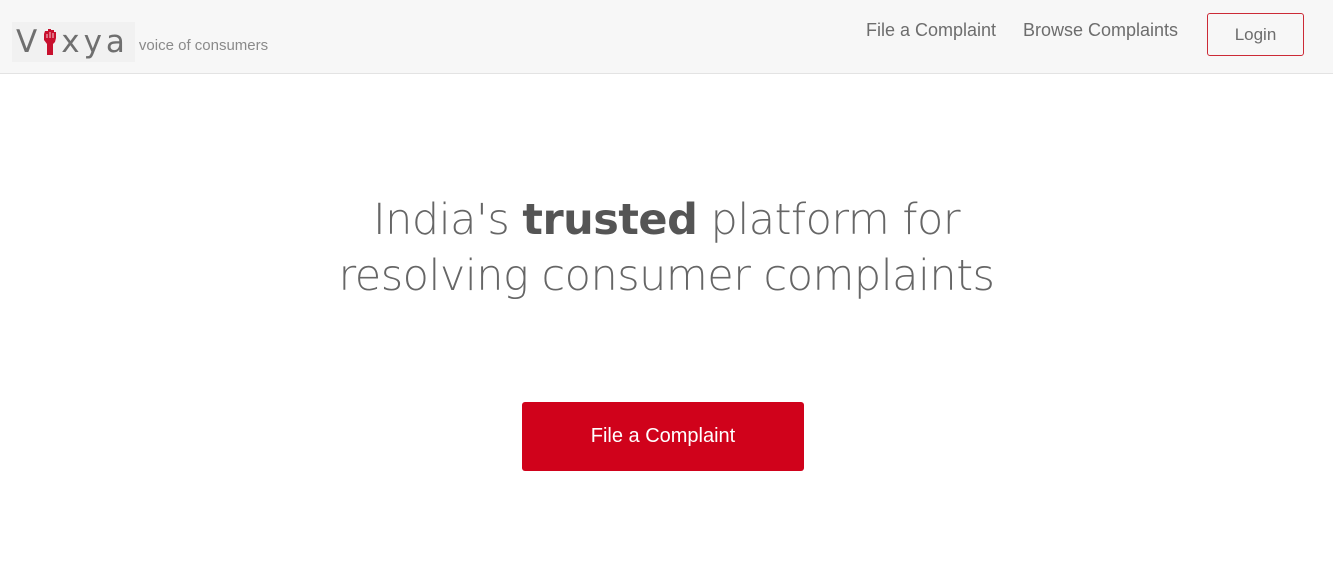 The image size is (1333, 583). Describe the element at coordinates (50, 42) in the screenshot. I see `raised-fist-icon` at that location.